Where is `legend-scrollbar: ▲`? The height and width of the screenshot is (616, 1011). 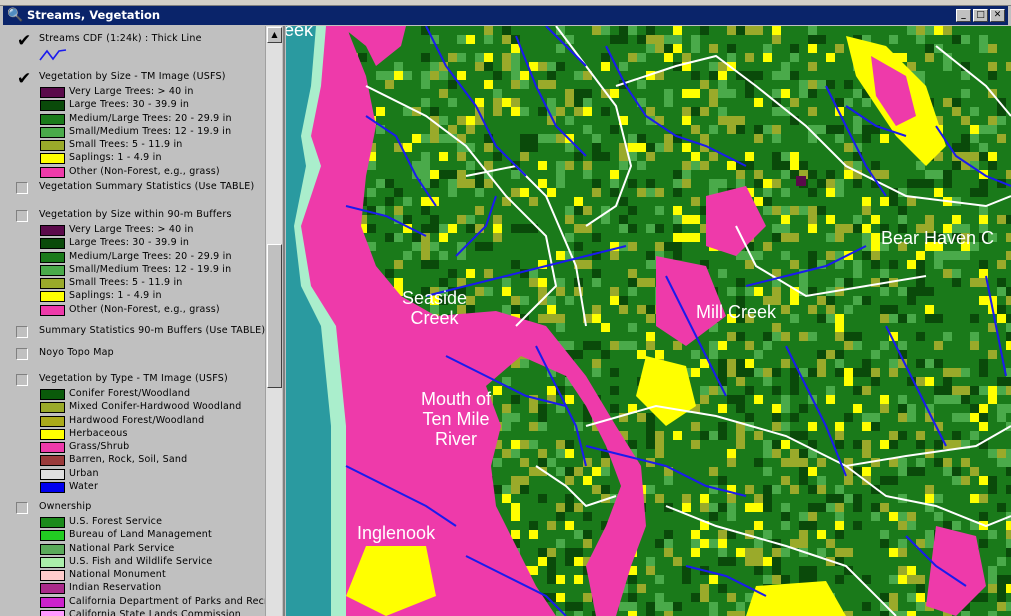 legend-scrollbar: ▲ is located at coordinates (273, 321).